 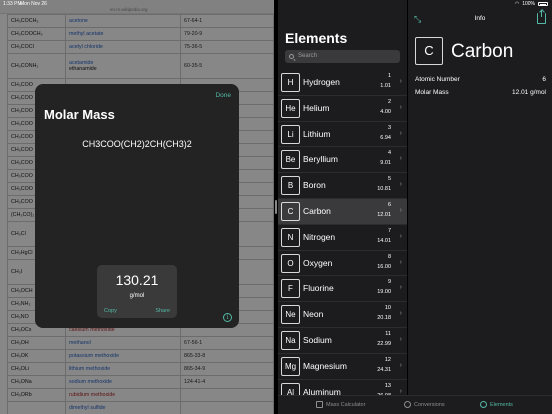 What do you see at coordinates (316, 107) in the screenshot?
I see `element-name: Helium` at bounding box center [316, 107].